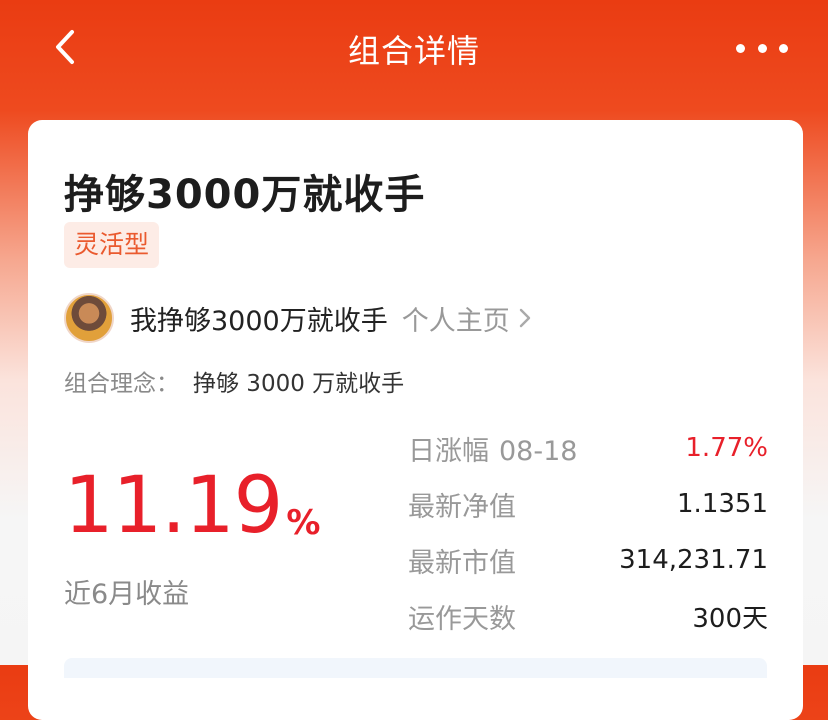 This screenshot has height=720, width=828. What do you see at coordinates (722, 504) in the screenshot?
I see `latest-nav-value: 1.1351` at bounding box center [722, 504].